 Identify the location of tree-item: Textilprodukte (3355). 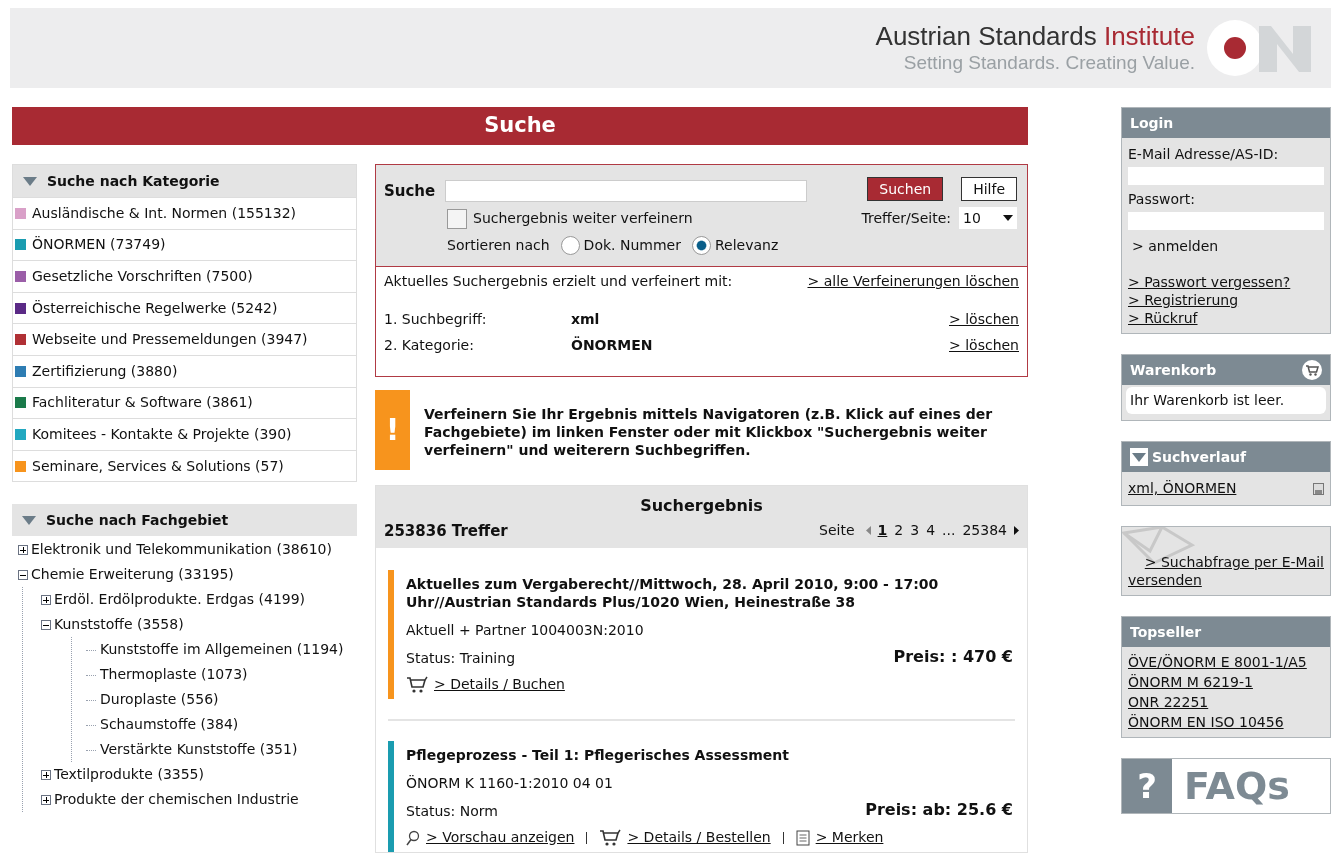
(129, 775).